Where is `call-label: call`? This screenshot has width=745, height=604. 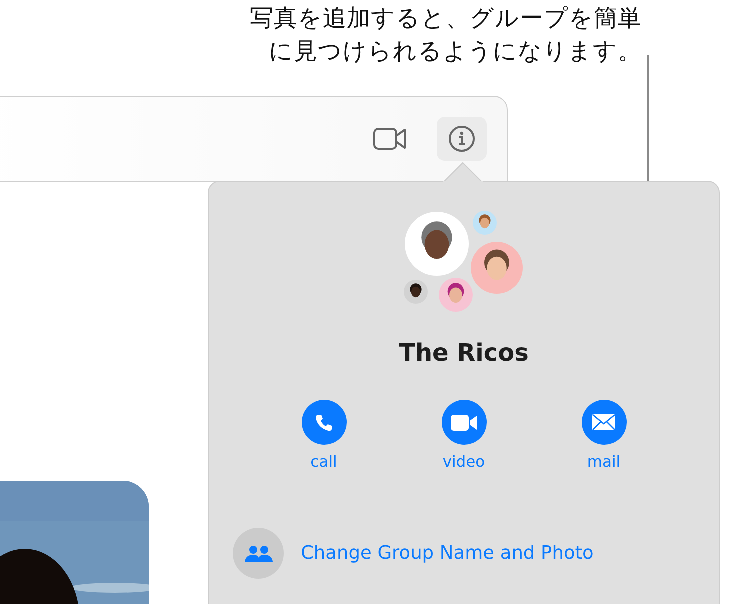 call-label: call is located at coordinates (324, 462).